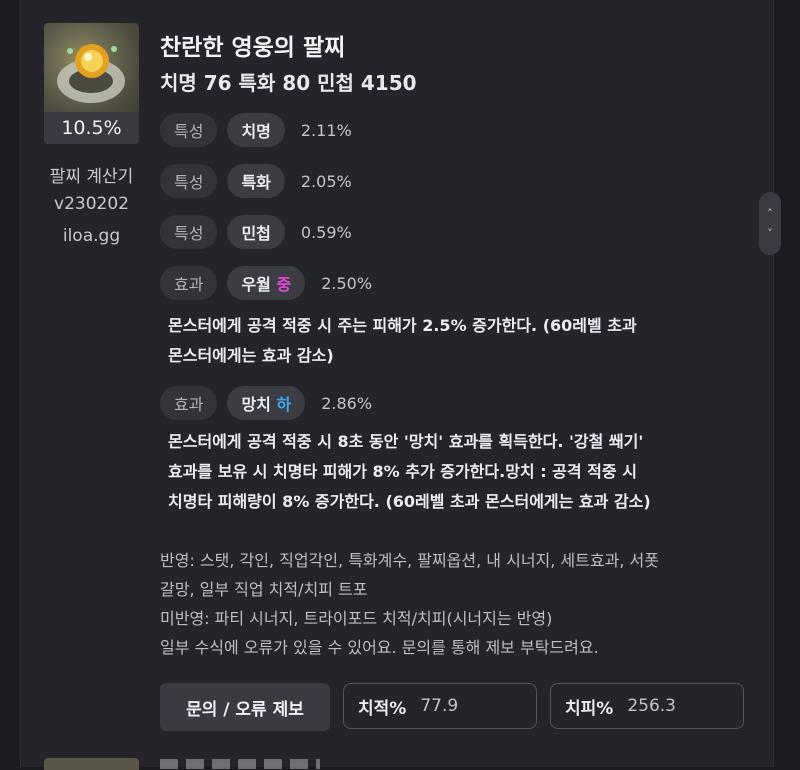  I want to click on effect-grade: 하, so click(284, 404).